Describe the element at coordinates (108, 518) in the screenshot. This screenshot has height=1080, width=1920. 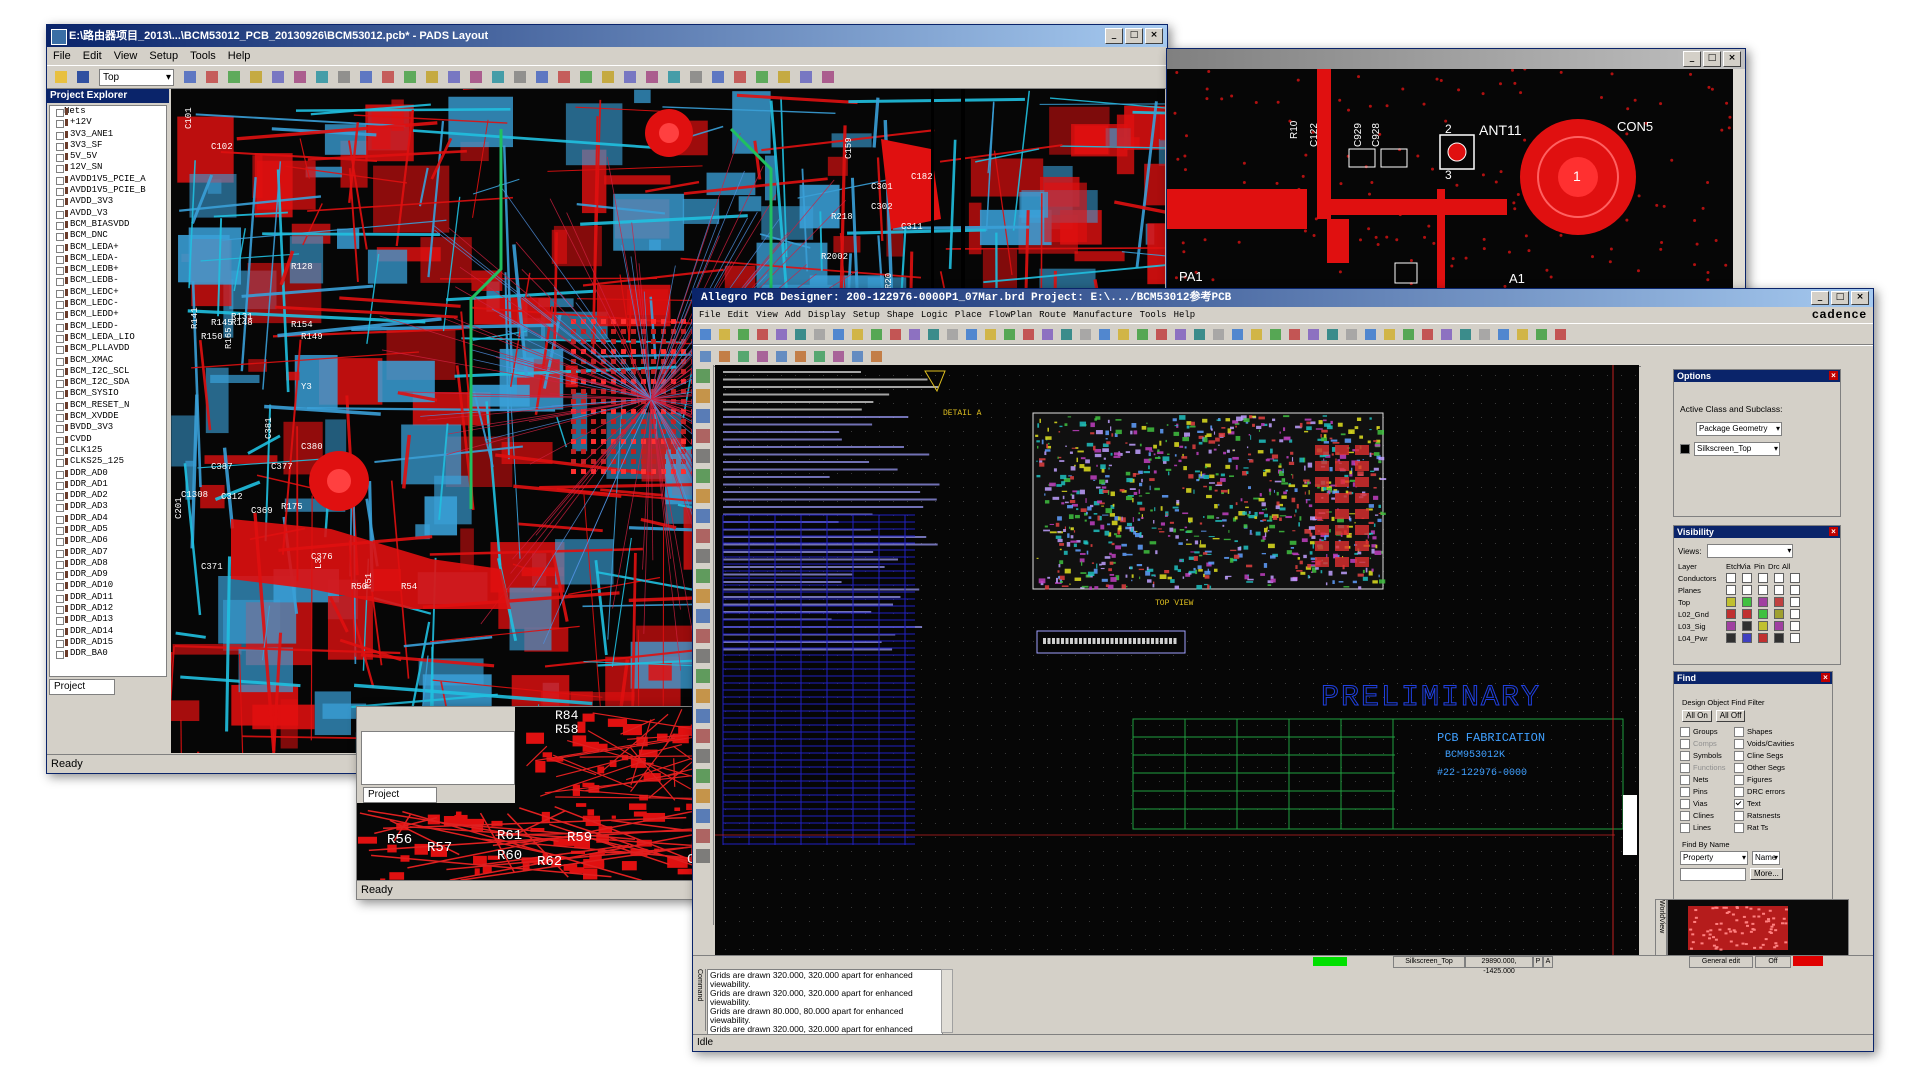
I see `net-tree-item: DDR_AD4` at that location.